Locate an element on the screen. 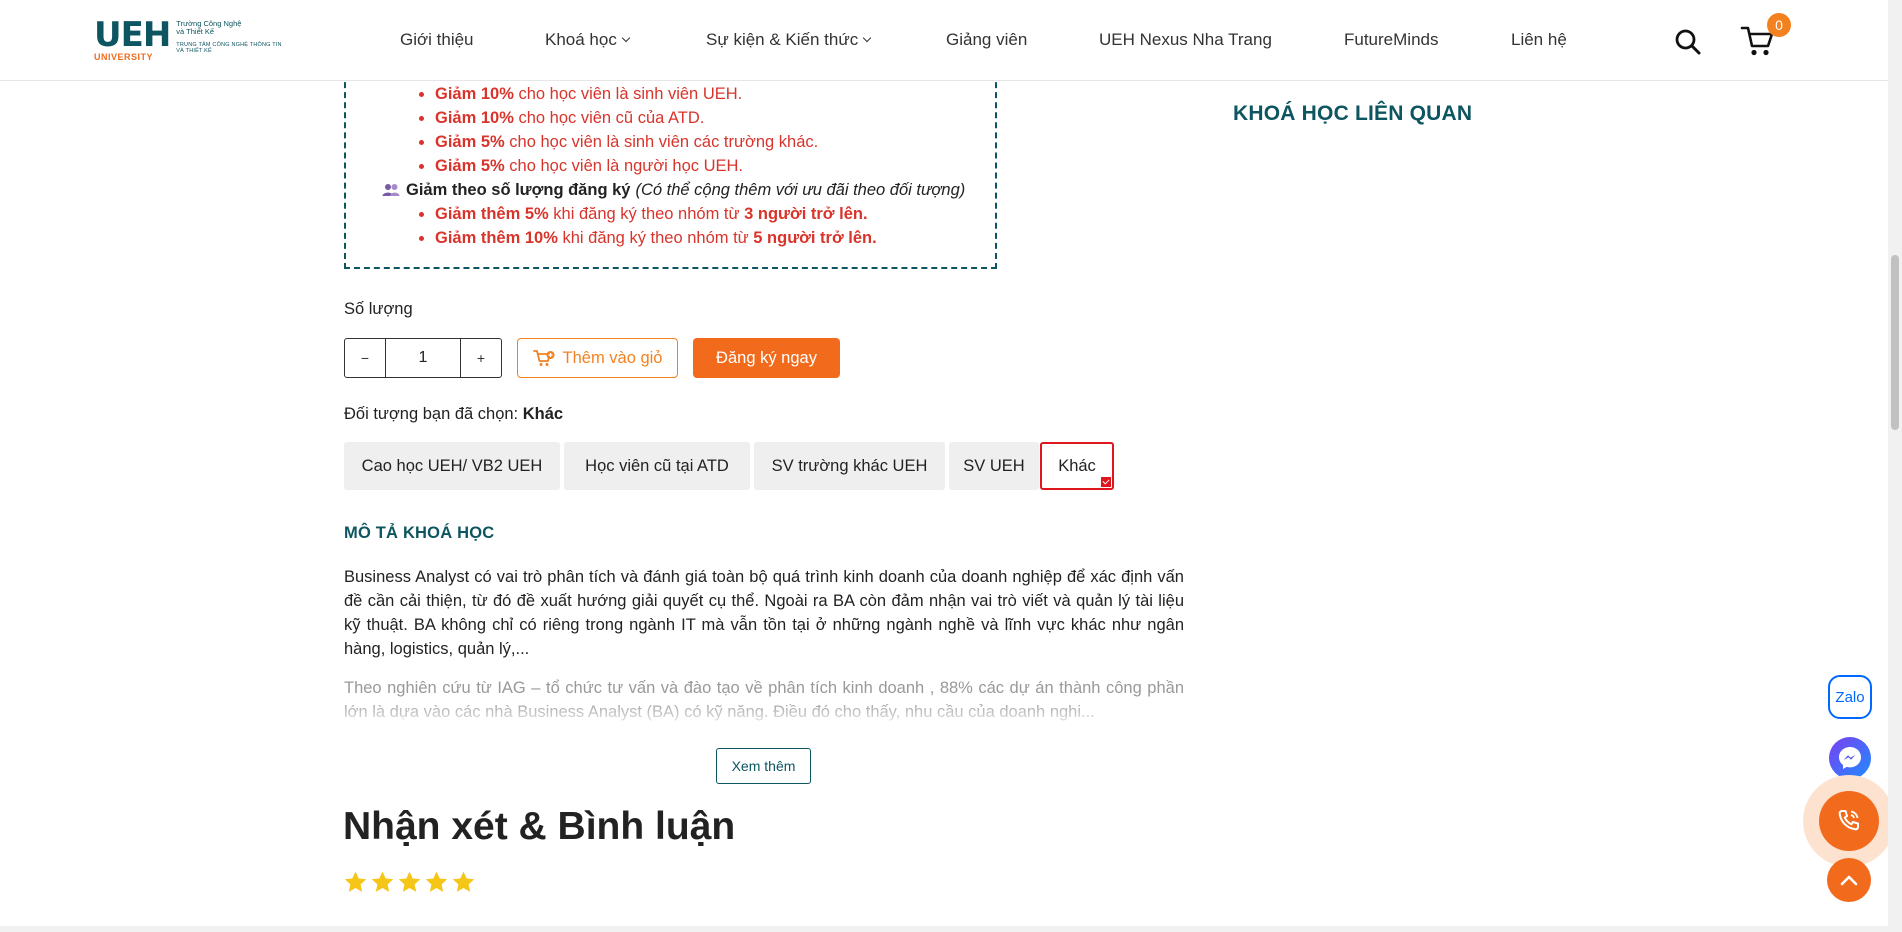 Image resolution: width=1902 pixels, height=932 pixels. logo-side-line2: và Thiết Kế is located at coordinates (195, 32).